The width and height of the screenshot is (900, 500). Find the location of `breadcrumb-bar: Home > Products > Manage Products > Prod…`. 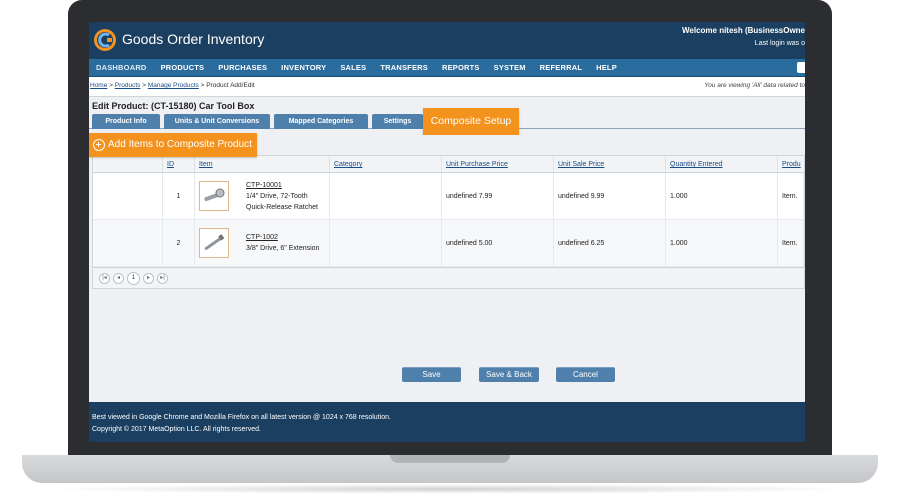

breadcrumb-bar: Home > Products > Manage Products > Prod… is located at coordinates (447, 87).